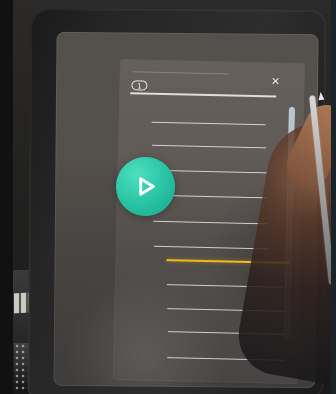  Describe the element at coordinates (139, 85) in the screenshot. I see `page-number-badge: 1` at that location.